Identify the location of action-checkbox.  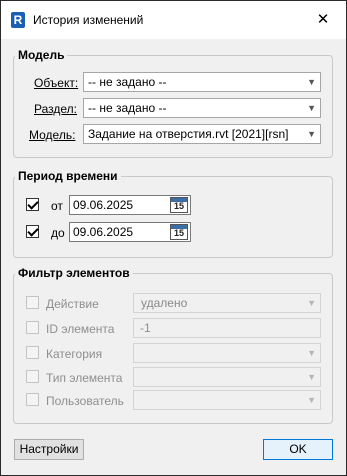
(32, 302).